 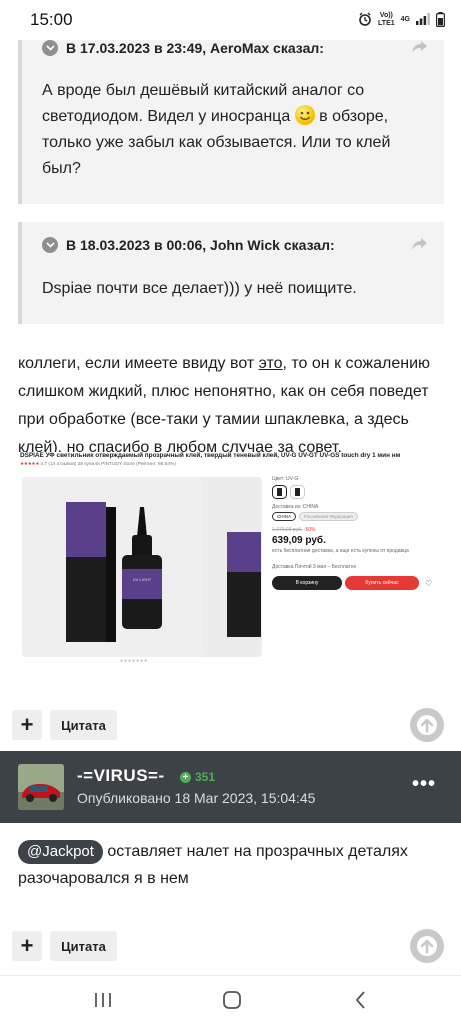 I want to click on color-swatches, so click(x=360, y=493).